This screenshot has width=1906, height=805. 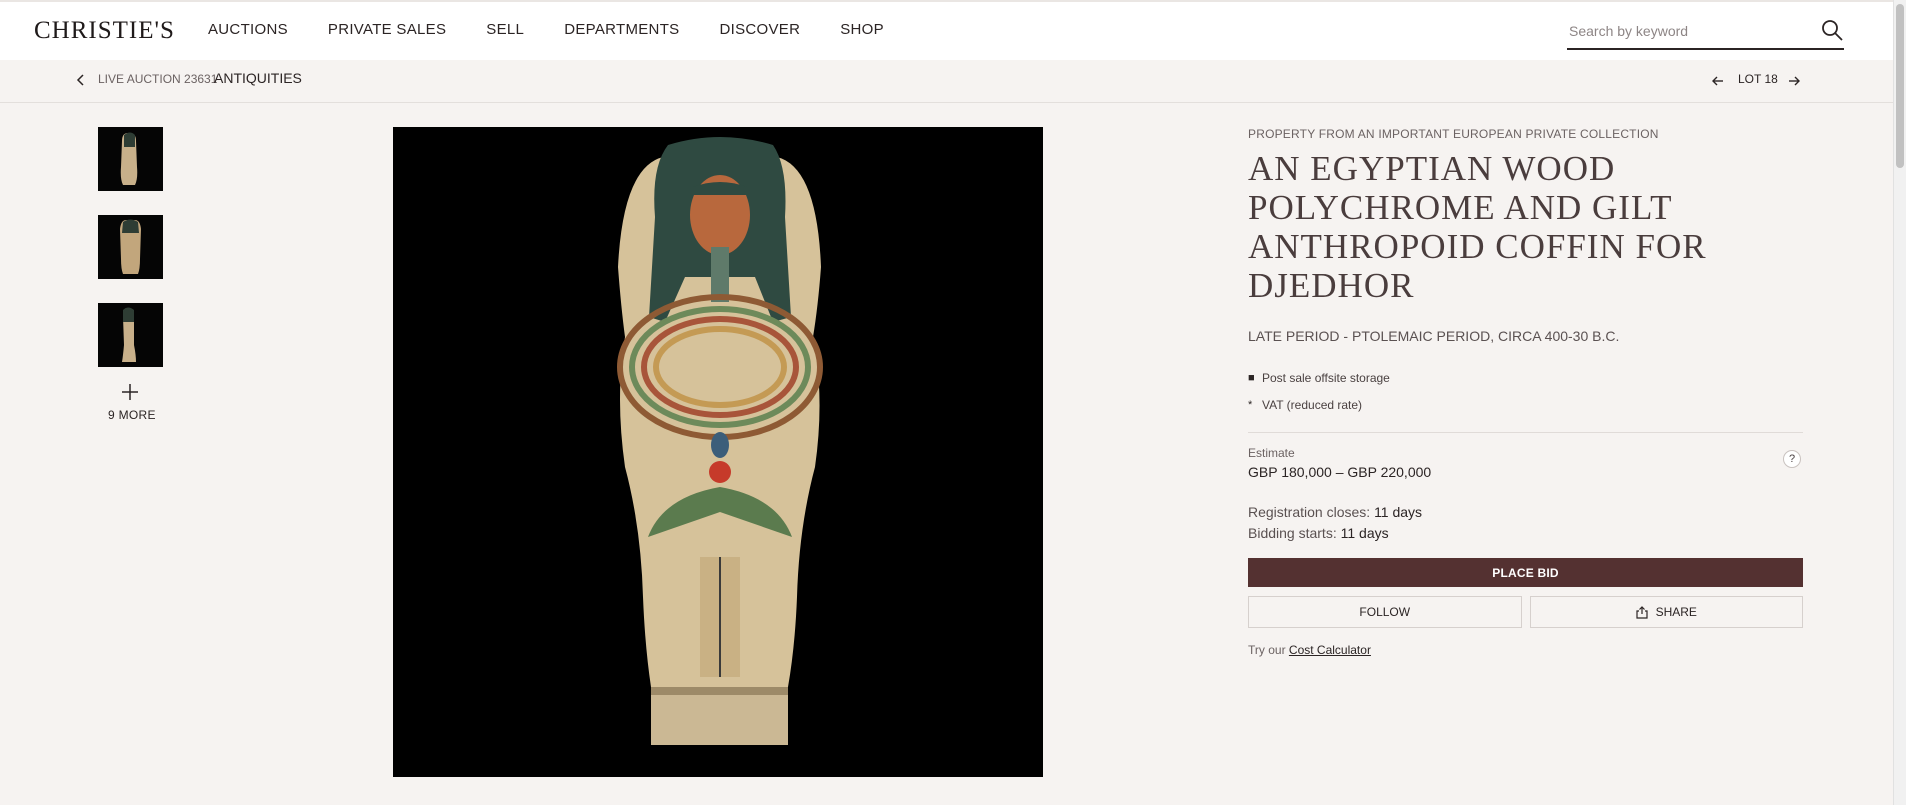 I want to click on square-icon: ■, so click(x=1251, y=377).